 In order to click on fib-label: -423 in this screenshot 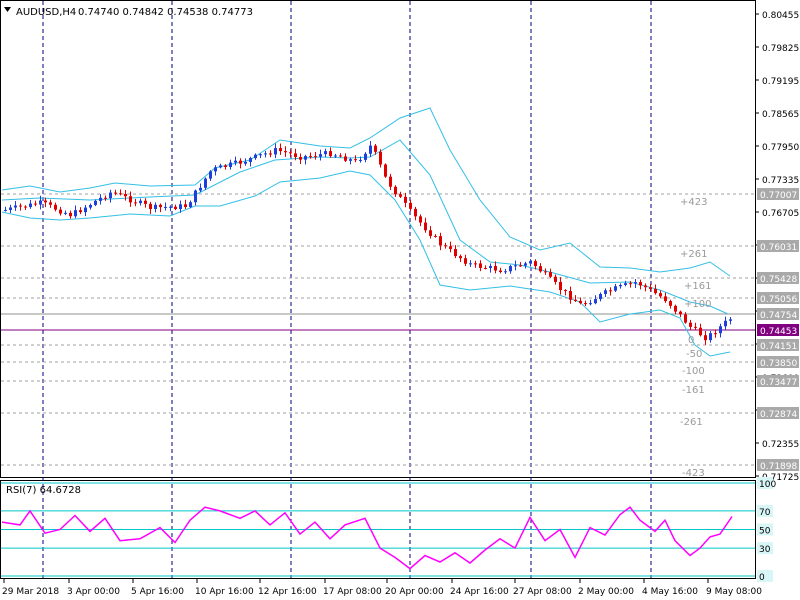, I will do `click(693, 473)`.